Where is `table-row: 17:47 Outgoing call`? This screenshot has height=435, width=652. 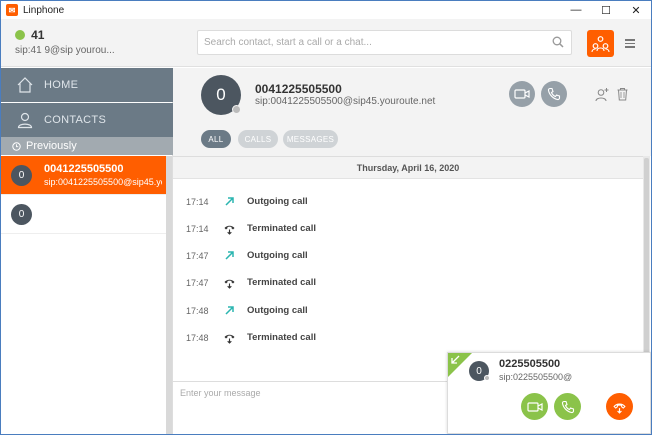
table-row: 17:47 Outgoing call is located at coordinates (408, 256).